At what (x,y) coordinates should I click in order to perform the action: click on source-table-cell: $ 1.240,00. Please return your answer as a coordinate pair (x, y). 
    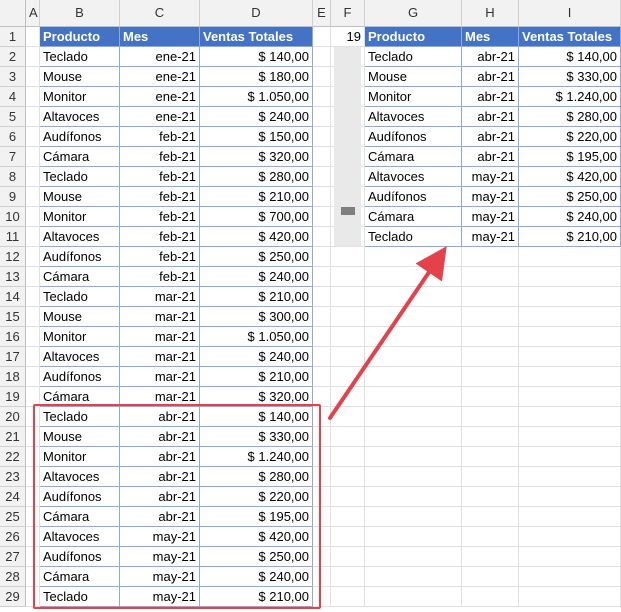
    Looking at the image, I should click on (256, 457).